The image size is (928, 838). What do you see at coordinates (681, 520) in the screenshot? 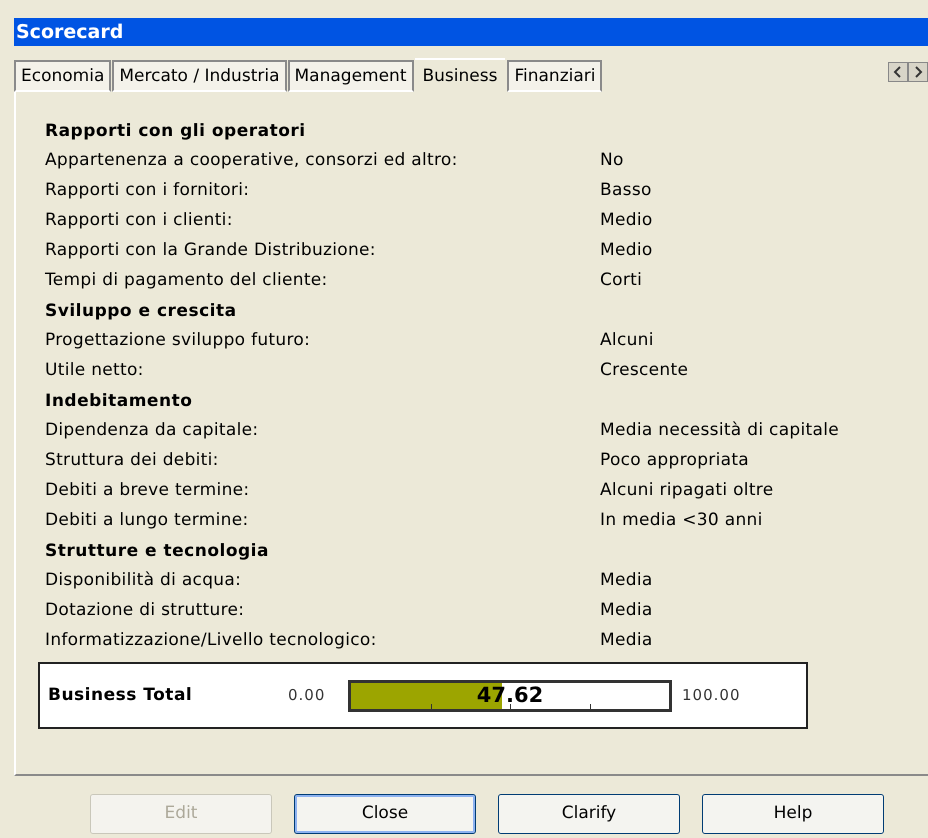
I see `field-value: In media <30 anni` at bounding box center [681, 520].